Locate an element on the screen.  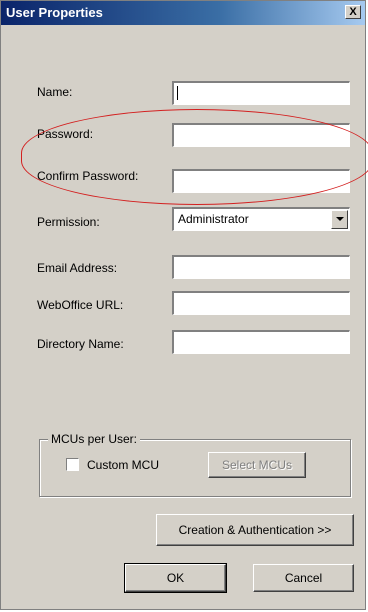
weboffice-url-field is located at coordinates (261, 303).